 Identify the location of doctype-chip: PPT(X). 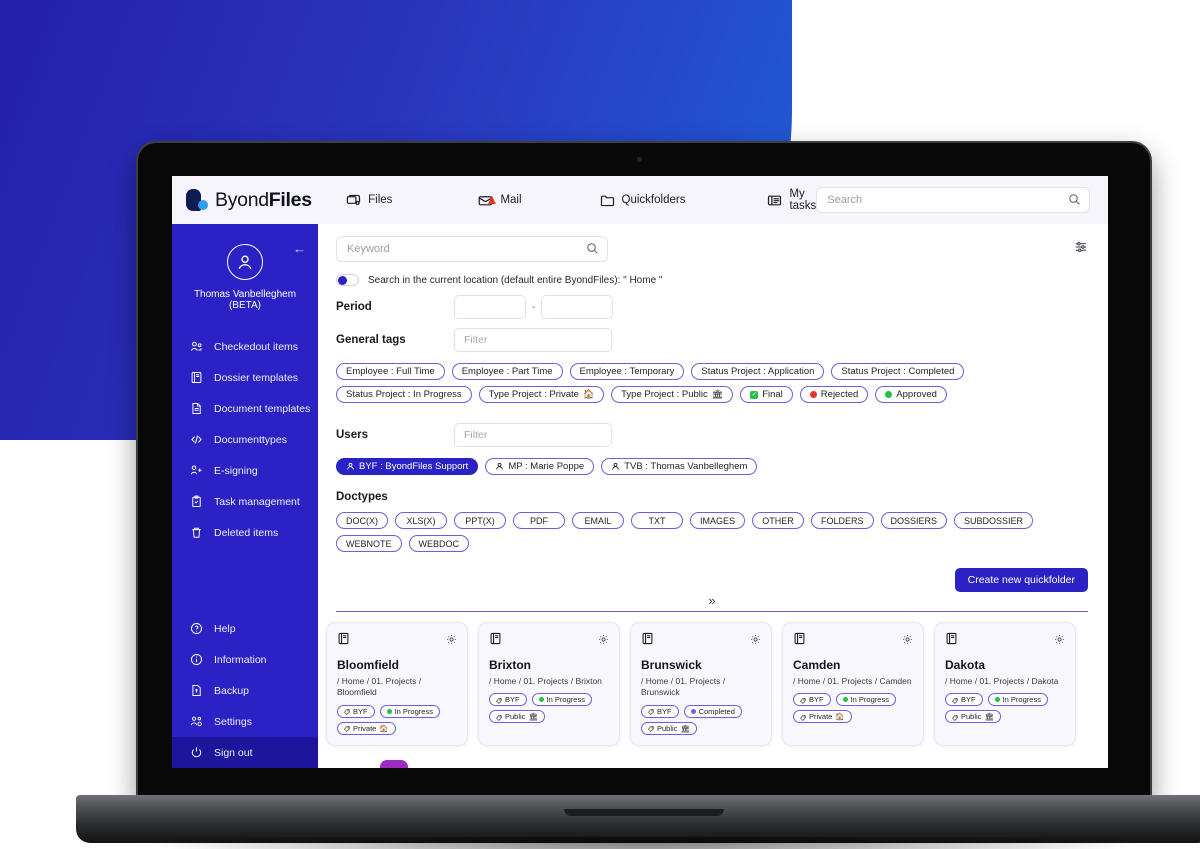
(480, 520).